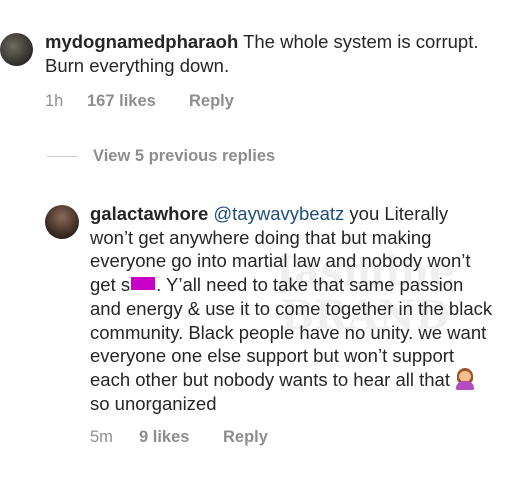  What do you see at coordinates (184, 156) in the screenshot?
I see `view-replies-label: View 5 previous replies` at bounding box center [184, 156].